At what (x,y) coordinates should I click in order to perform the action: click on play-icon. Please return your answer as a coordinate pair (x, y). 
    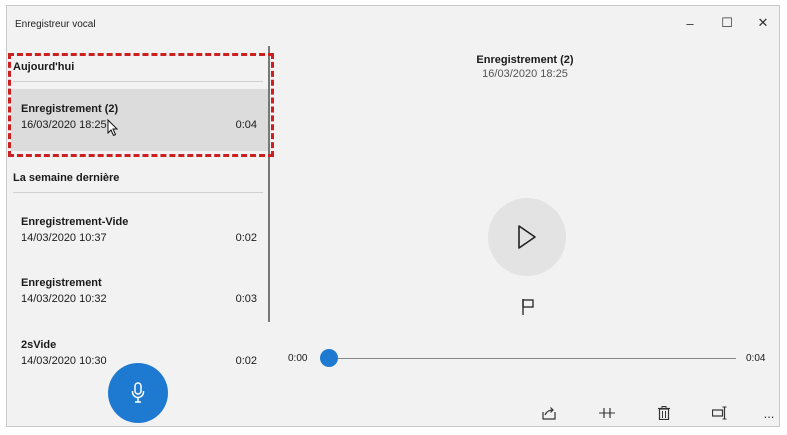
    Looking at the image, I should click on (527, 237).